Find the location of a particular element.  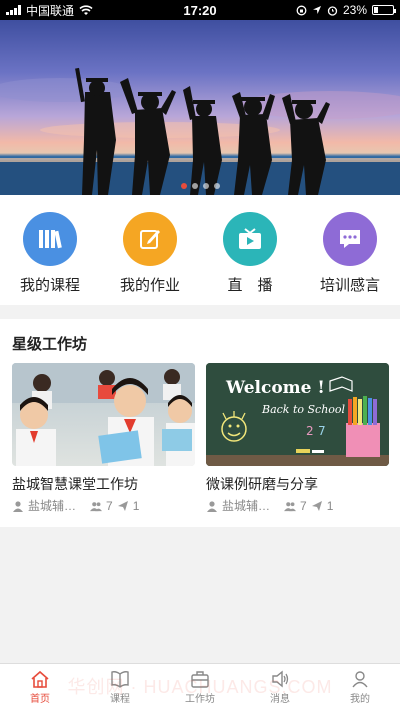

chalk-school-text: Back to School is located at coordinates (303, 409).